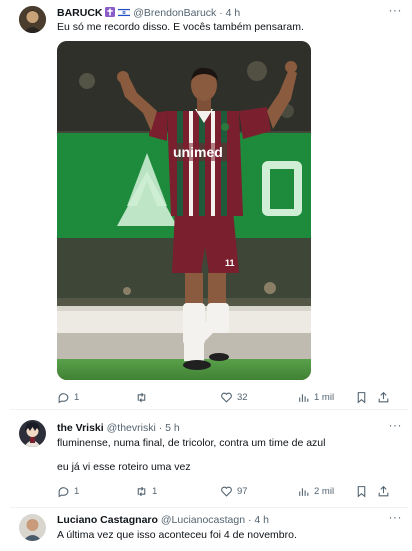  I want to click on tweet-actions: 1 1 97 2 mil, so click(223, 491).